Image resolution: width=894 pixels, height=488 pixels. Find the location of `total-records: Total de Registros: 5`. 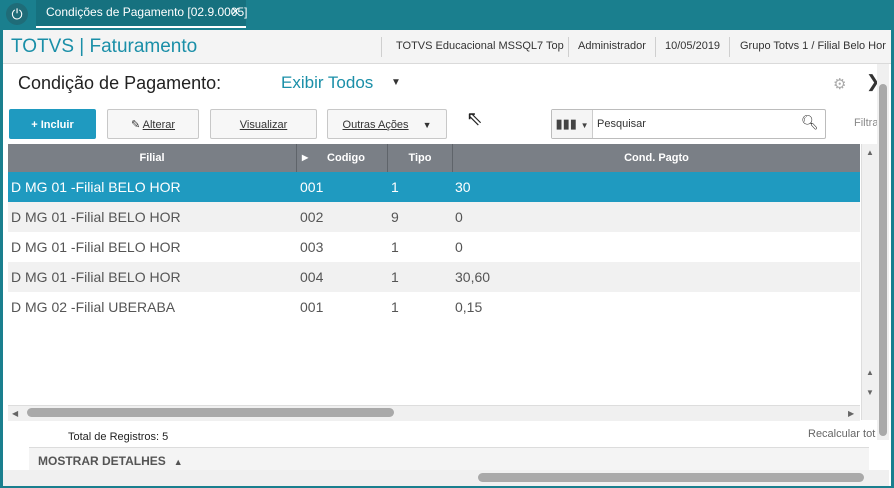

total-records: Total de Registros: 5 is located at coordinates (118, 437).